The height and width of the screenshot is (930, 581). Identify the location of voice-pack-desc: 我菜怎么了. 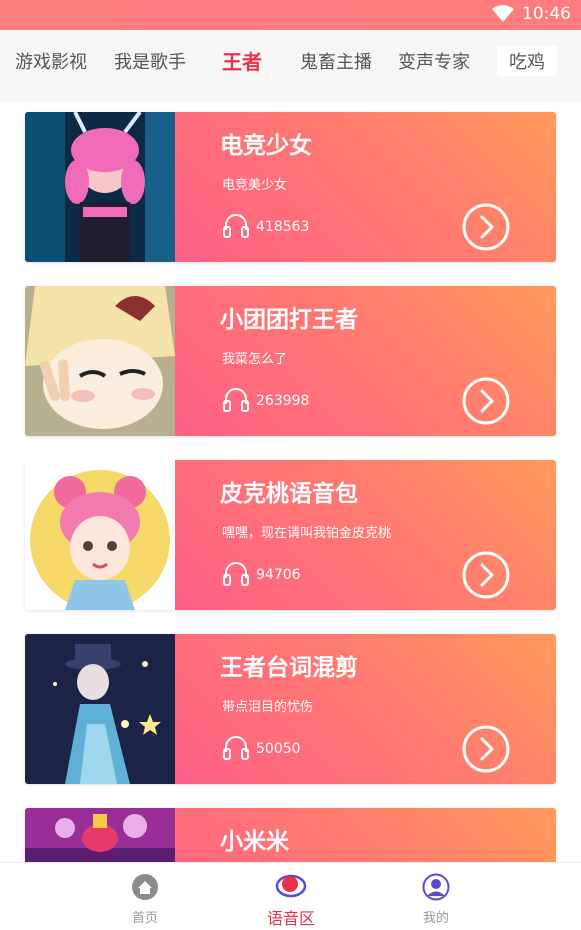
(255, 359).